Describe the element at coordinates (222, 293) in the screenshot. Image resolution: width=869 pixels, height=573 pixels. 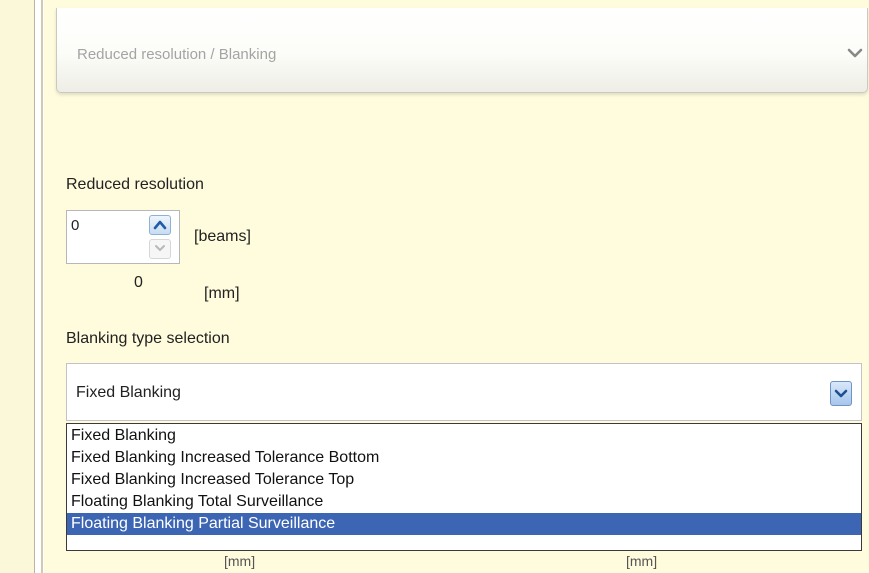
I see `mm-unit-label: [mm]` at that location.